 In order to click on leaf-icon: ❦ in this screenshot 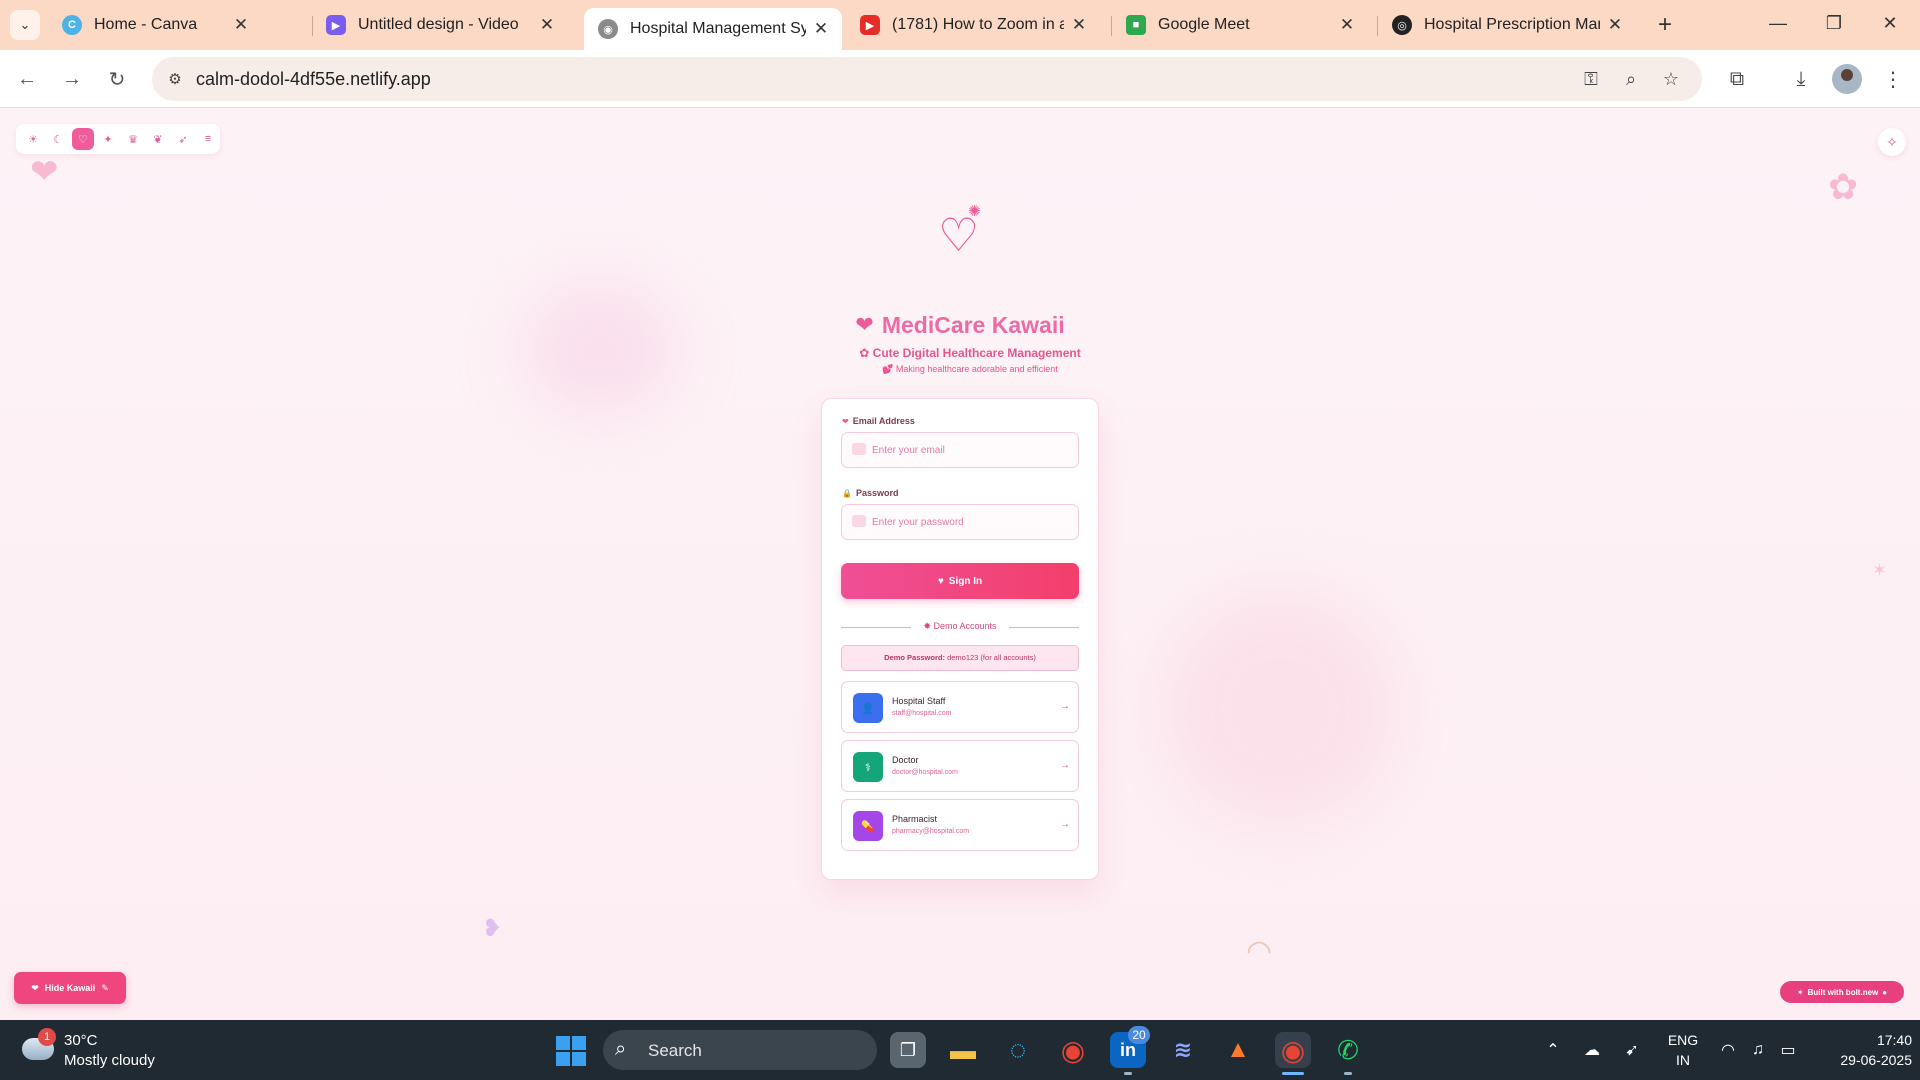, I will do `click(158, 139)`.